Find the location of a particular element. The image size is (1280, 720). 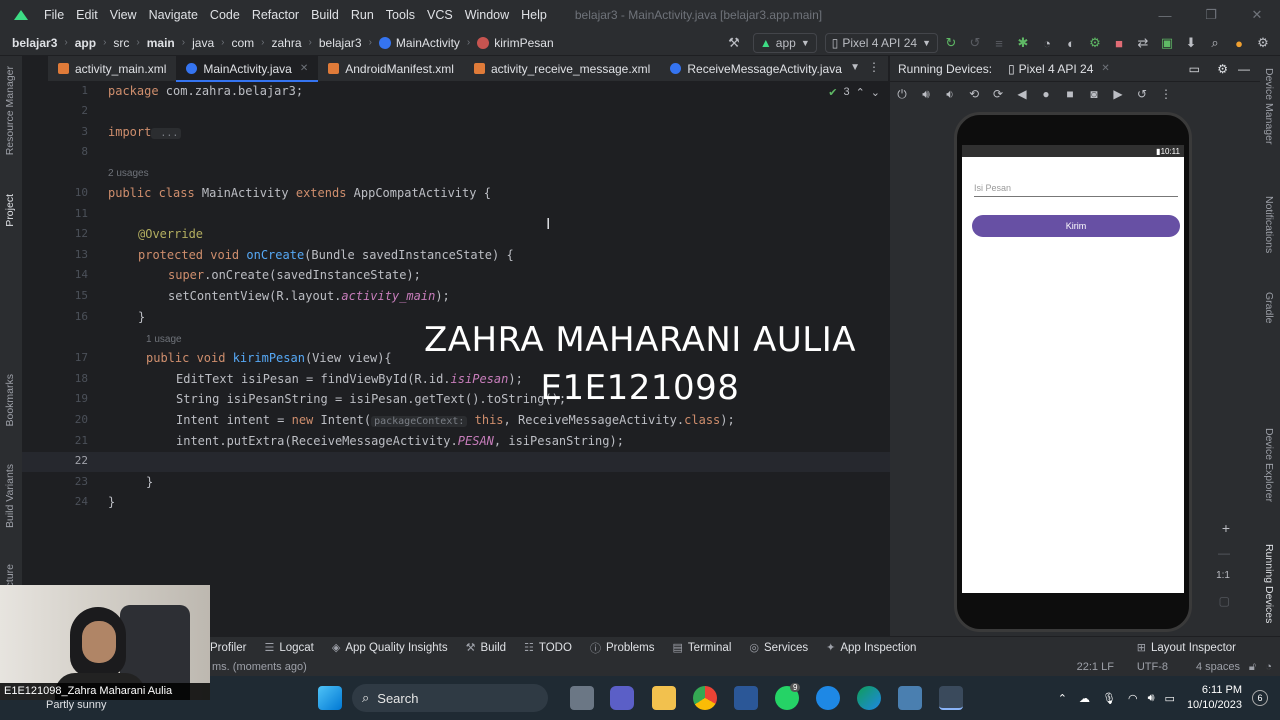

cloud-icon: ☁ is located at coordinates (1084, 698).